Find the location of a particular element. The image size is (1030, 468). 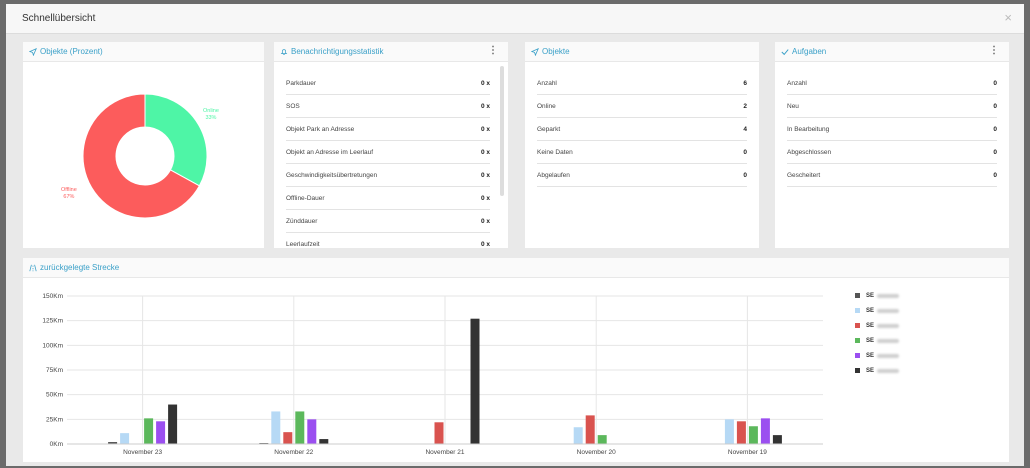

card-header: Objekte is located at coordinates (642, 52).